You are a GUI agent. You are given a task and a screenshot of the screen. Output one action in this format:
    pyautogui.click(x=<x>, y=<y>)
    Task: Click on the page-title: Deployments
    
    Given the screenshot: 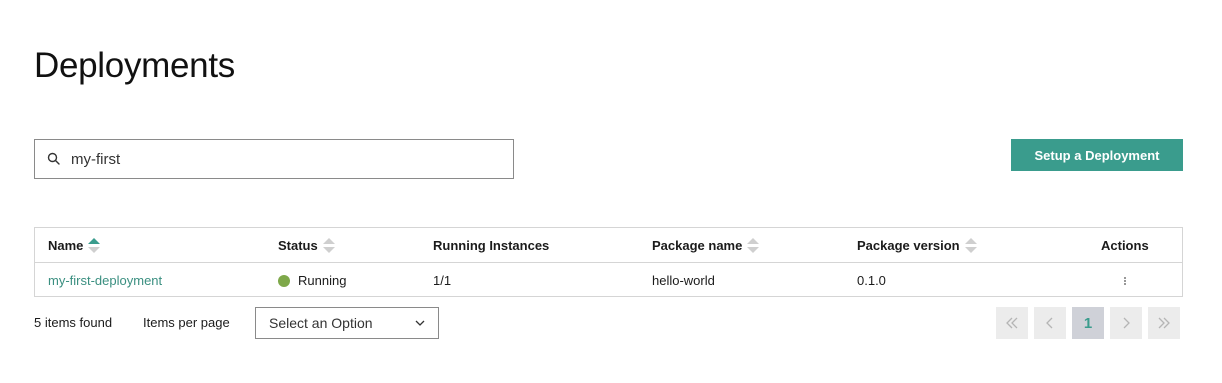 What is the action you would take?
    pyautogui.click(x=134, y=65)
    